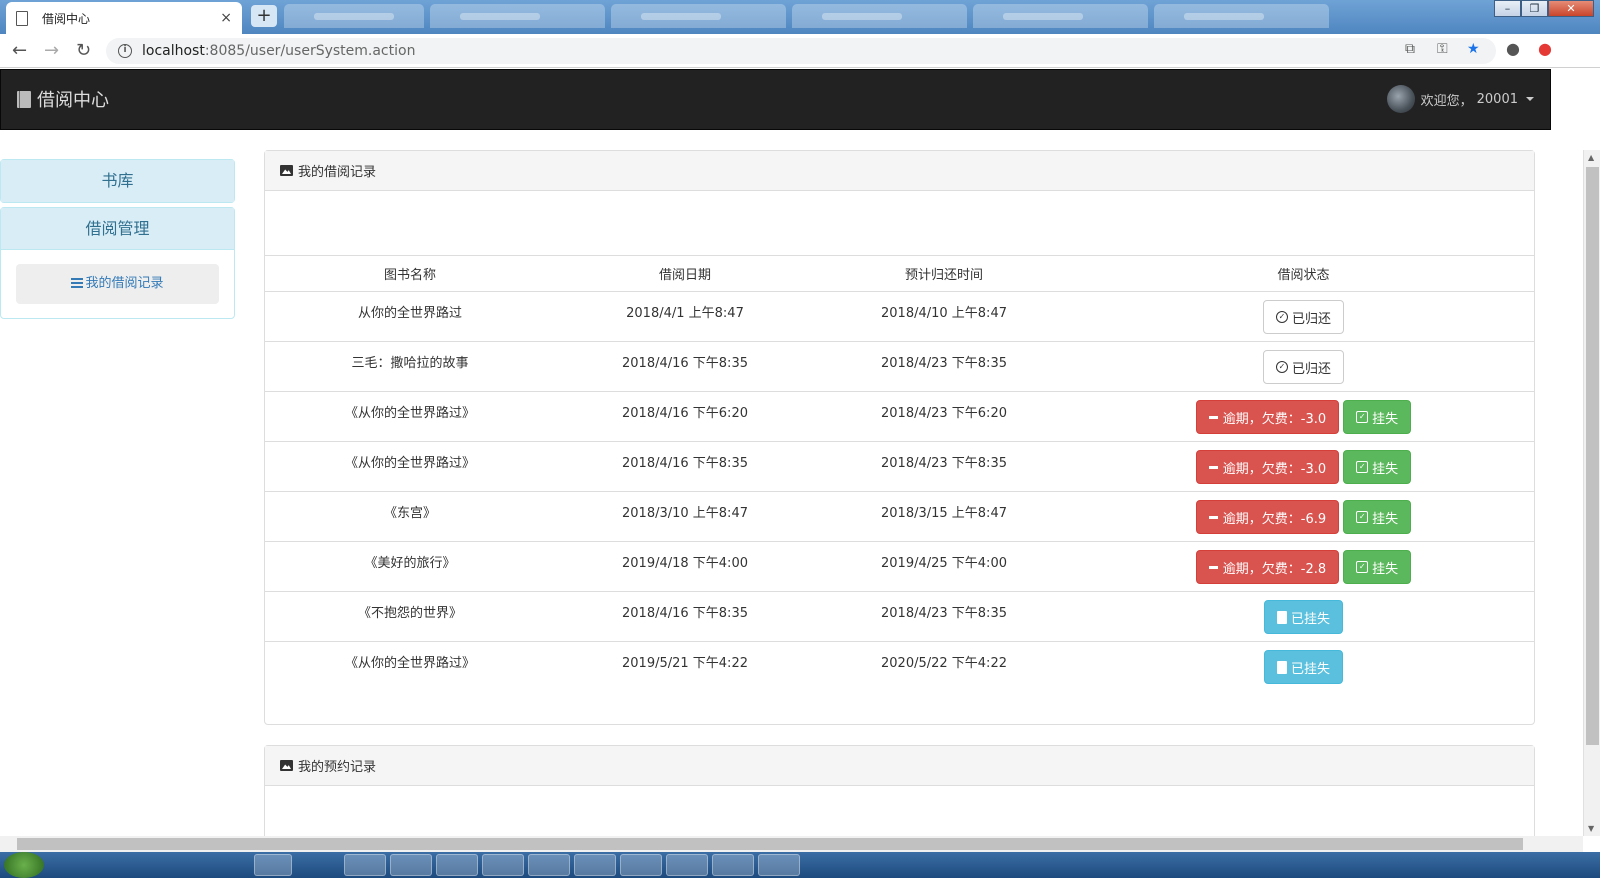 The height and width of the screenshot is (878, 1600). What do you see at coordinates (19, 50) in the screenshot?
I see `back-arrow-icon: ←` at bounding box center [19, 50].